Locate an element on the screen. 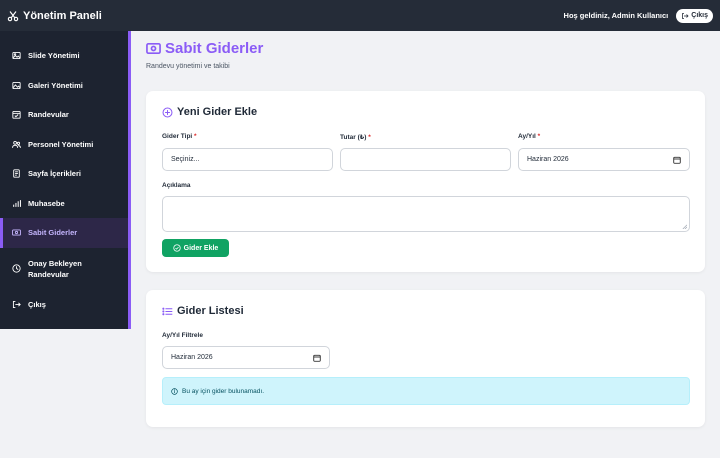 The height and width of the screenshot is (458, 720). month-year-input: Haziran 2026 is located at coordinates (604, 159).